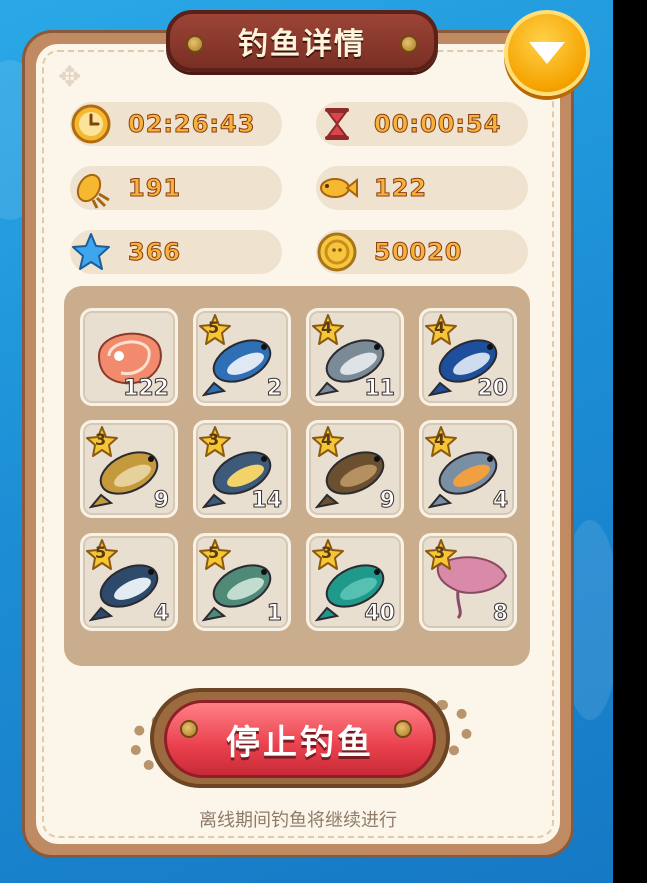  What do you see at coordinates (437, 124) in the screenshot?
I see `remaining-time-value: 00:00:54` at bounding box center [437, 124].